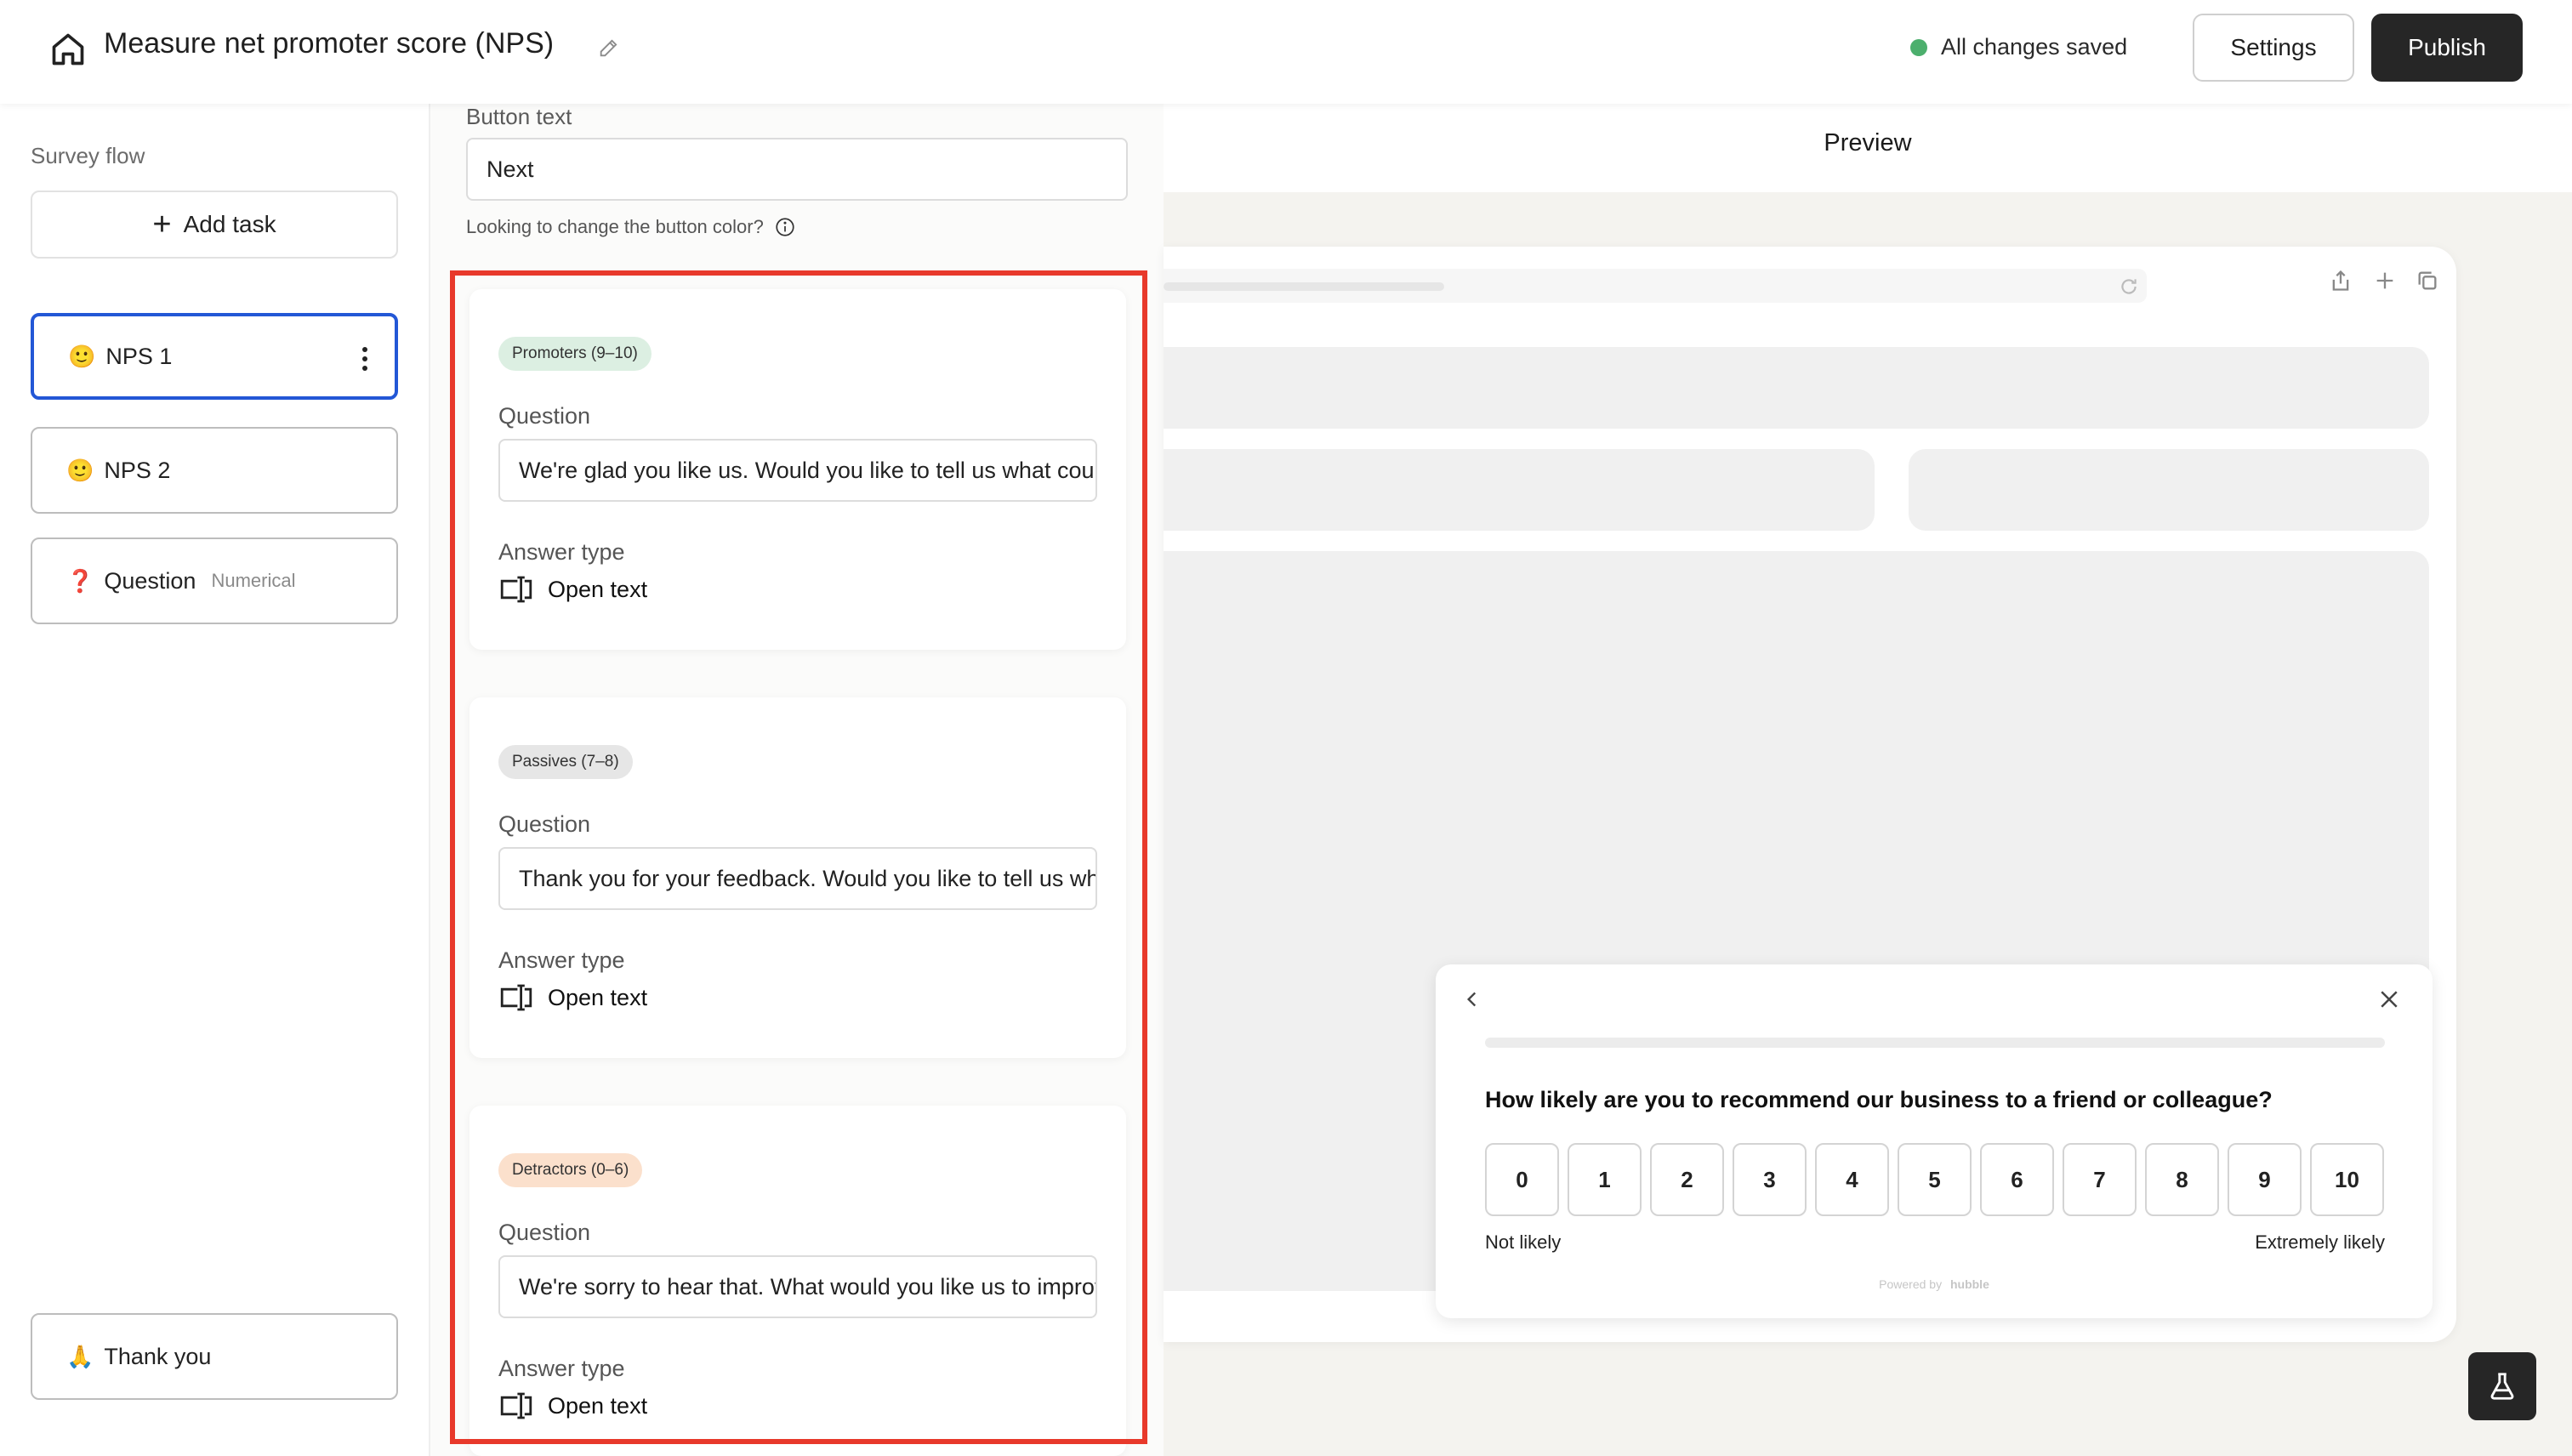  I want to click on settings-button: Settings, so click(2274, 48).